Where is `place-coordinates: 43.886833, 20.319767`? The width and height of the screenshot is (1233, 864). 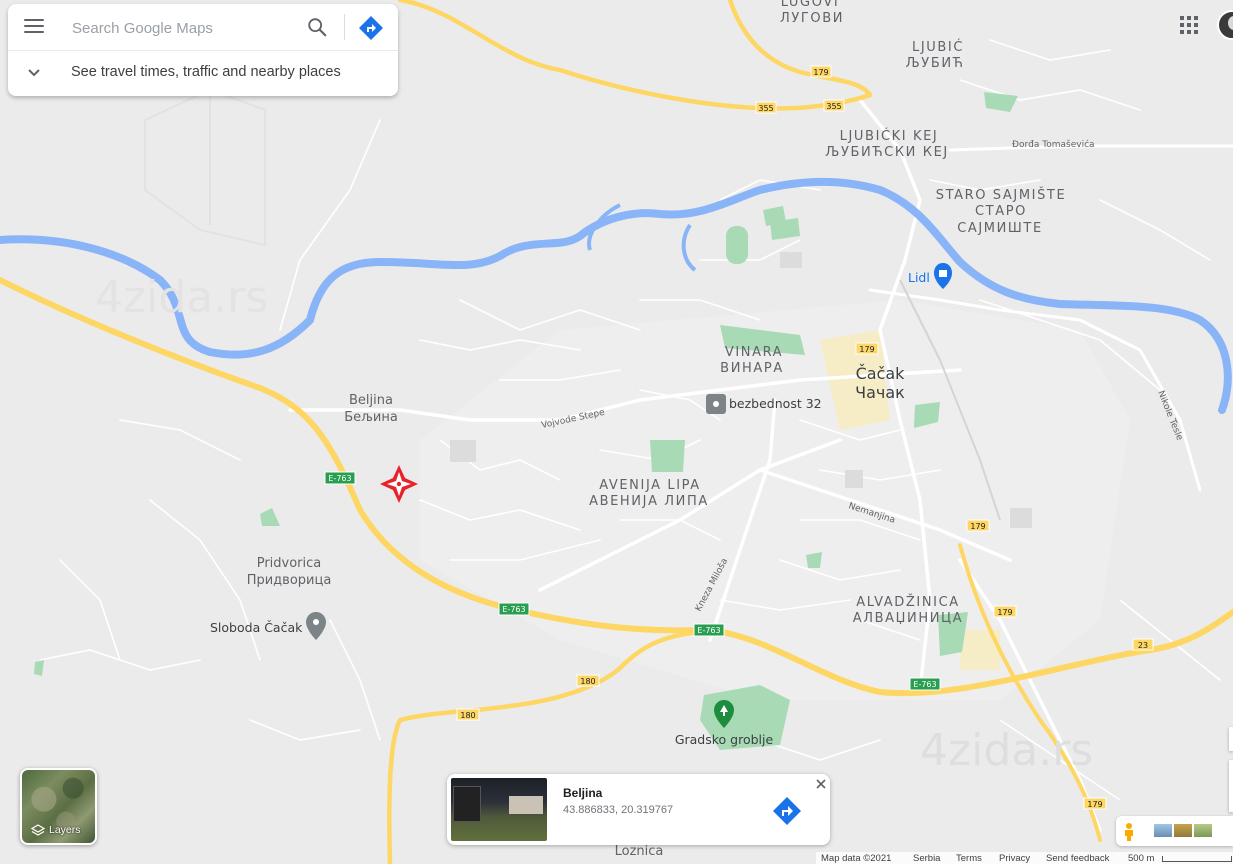 place-coordinates: 43.886833, 20.319767 is located at coordinates (618, 810).